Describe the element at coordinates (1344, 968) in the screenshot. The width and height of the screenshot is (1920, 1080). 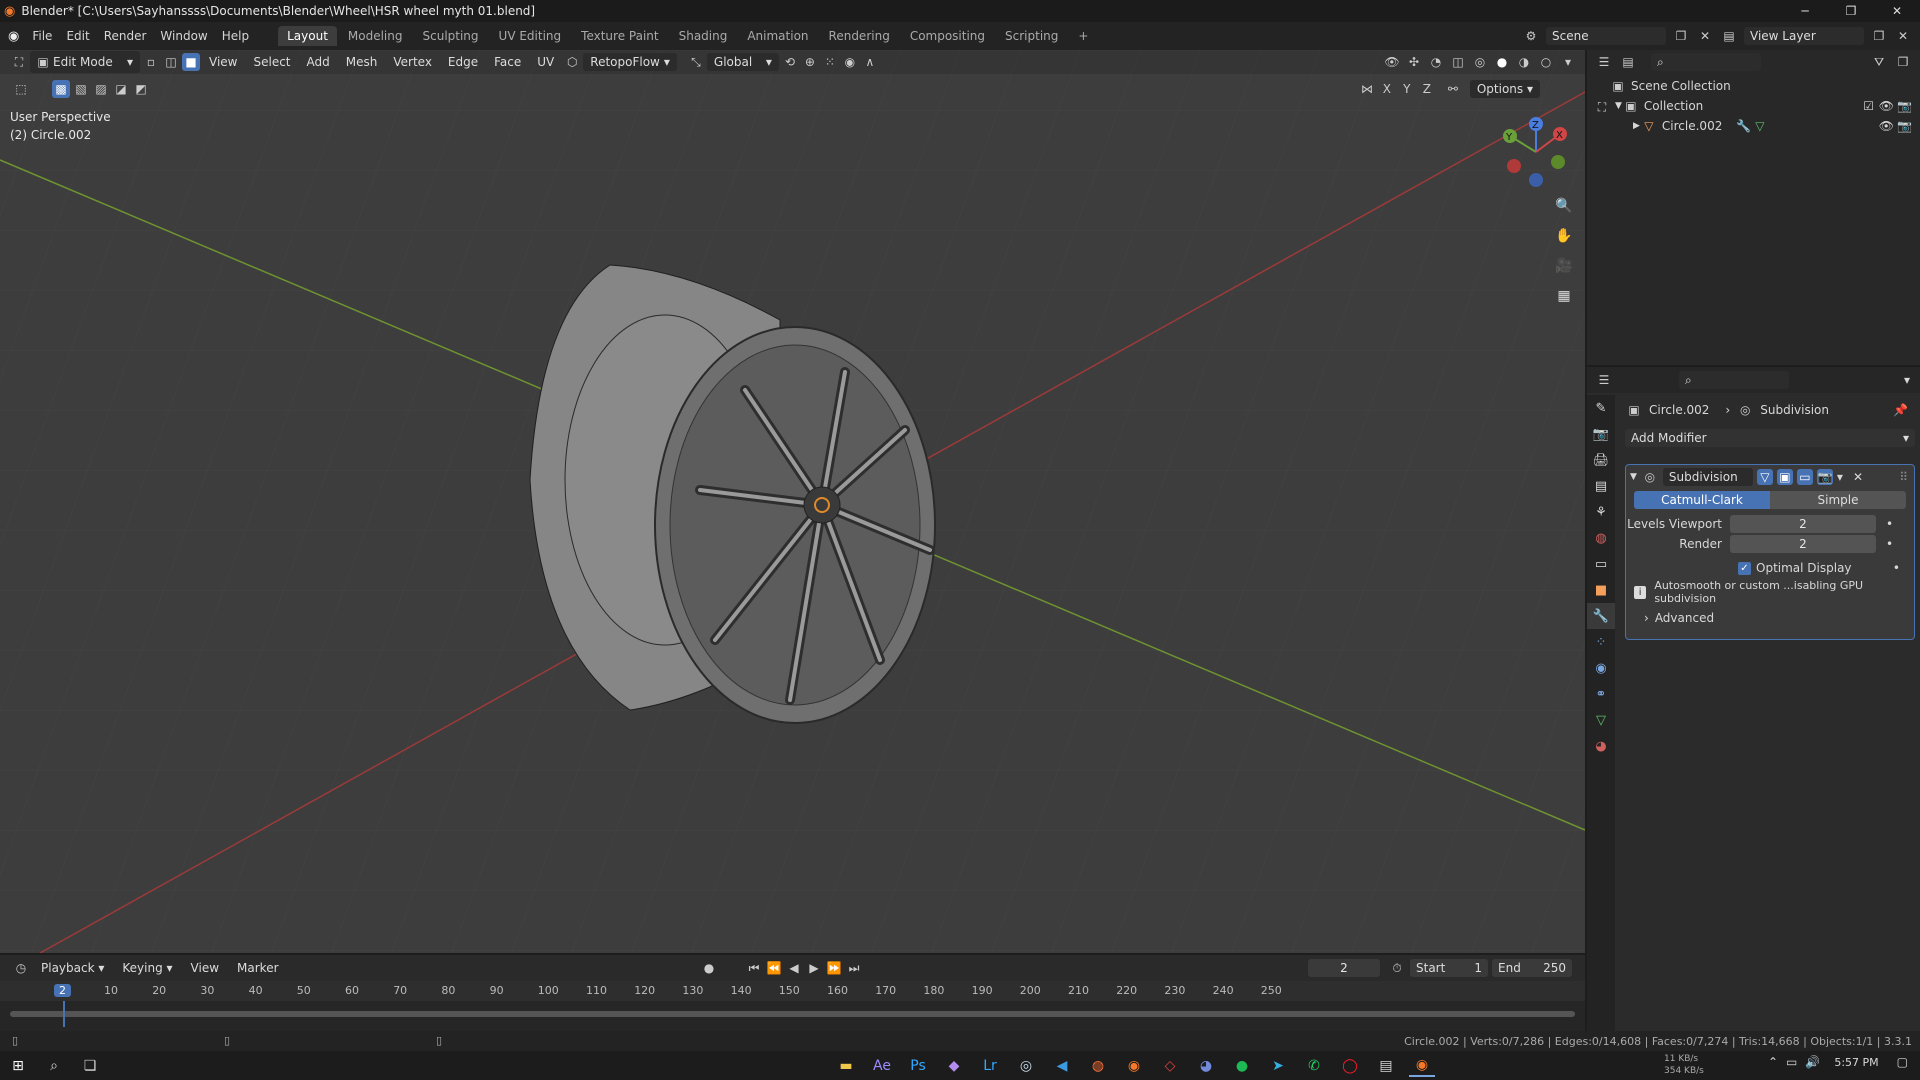
I see `current-frame-field: 2` at that location.